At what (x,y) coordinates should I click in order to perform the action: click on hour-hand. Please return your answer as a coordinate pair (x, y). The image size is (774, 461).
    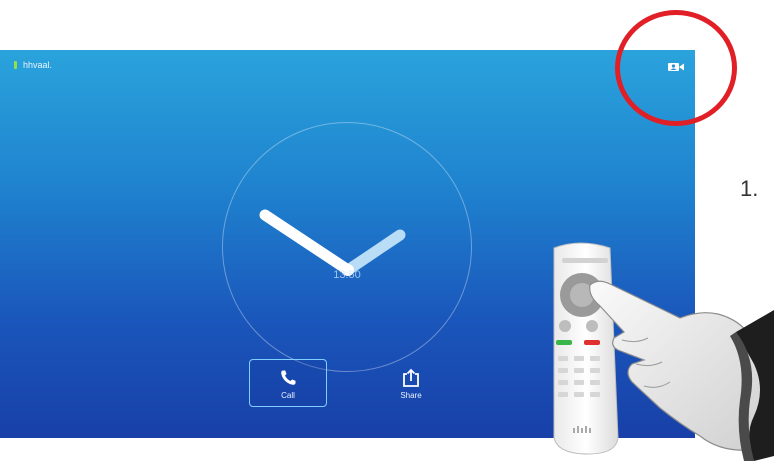
    Looking at the image, I should click on (374, 252).